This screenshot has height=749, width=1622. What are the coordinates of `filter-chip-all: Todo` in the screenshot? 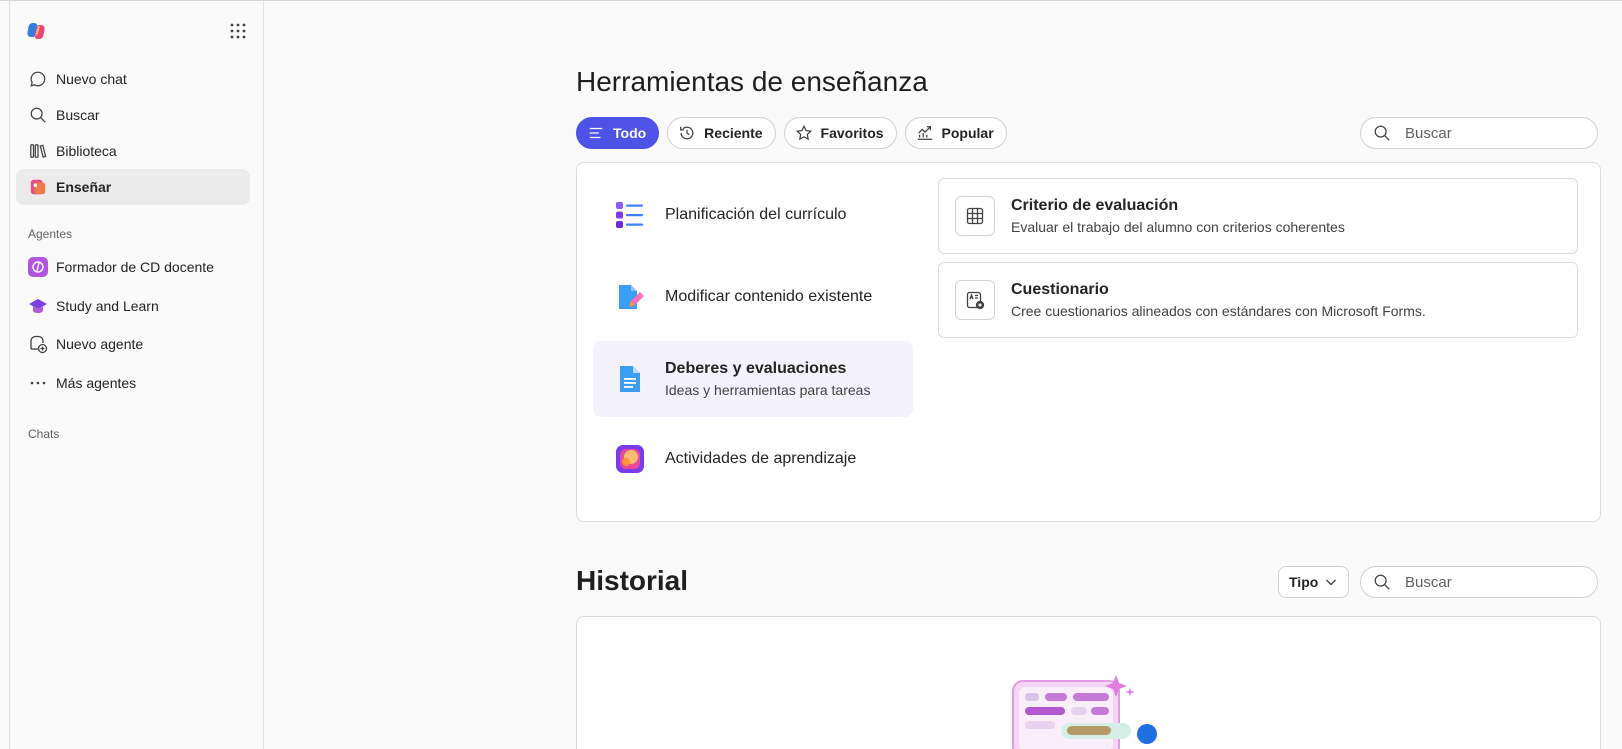 It's located at (618, 133).